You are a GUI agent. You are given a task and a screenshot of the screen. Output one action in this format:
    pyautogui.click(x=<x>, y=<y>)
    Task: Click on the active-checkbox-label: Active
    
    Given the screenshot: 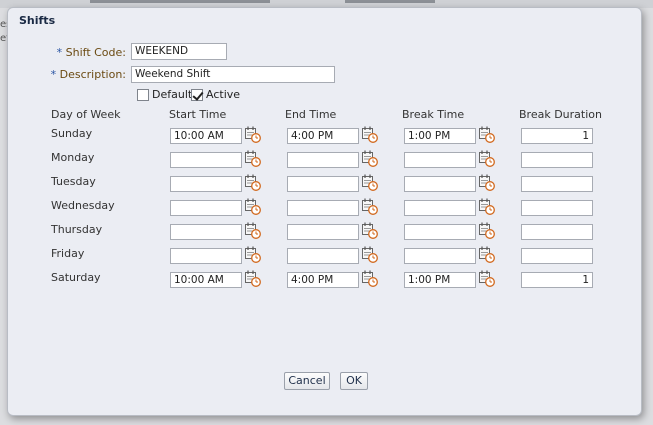 What is the action you would take?
    pyautogui.click(x=223, y=94)
    